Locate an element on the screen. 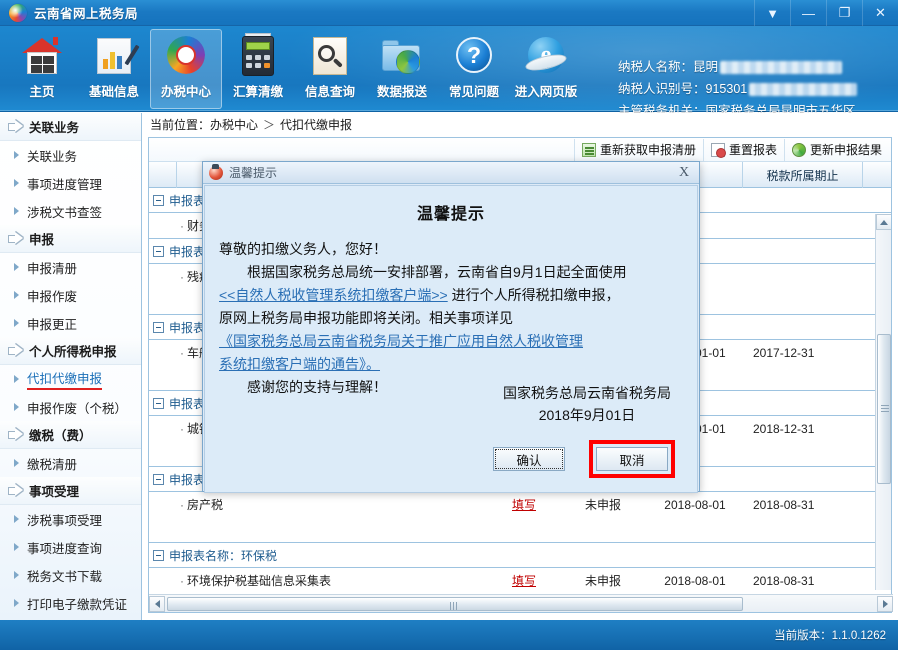 This screenshot has width=898, height=650. ribbon-item-info-query: 信息查询 is located at coordinates (330, 69).